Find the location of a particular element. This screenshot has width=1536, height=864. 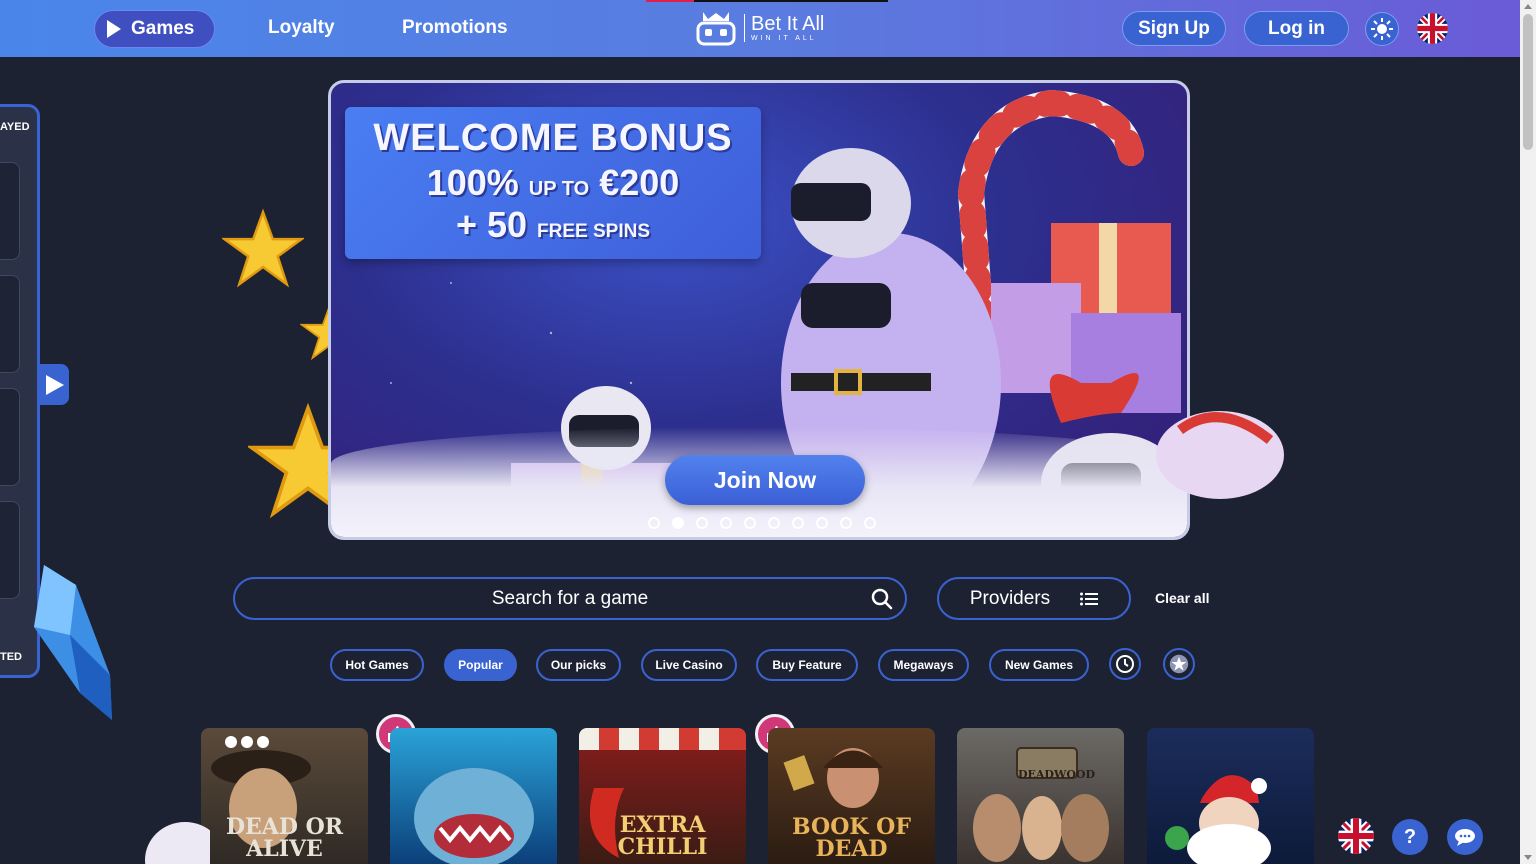

robot-crown-logo-icon is located at coordinates (716, 29).